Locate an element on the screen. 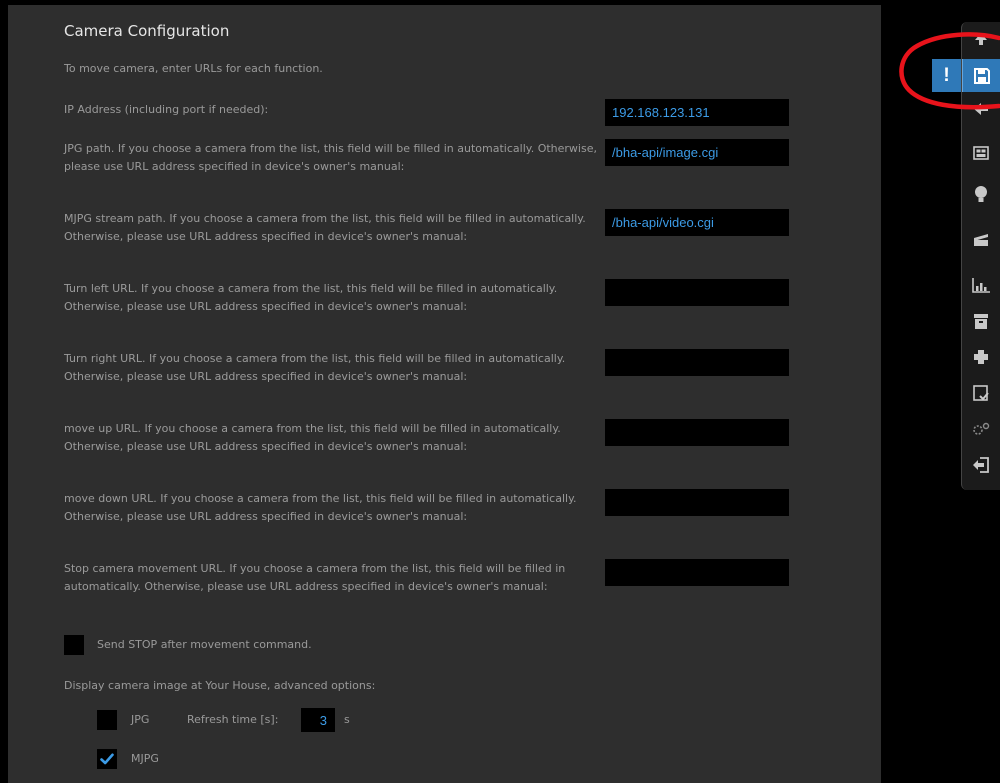  turn-left-input is located at coordinates (697, 292).